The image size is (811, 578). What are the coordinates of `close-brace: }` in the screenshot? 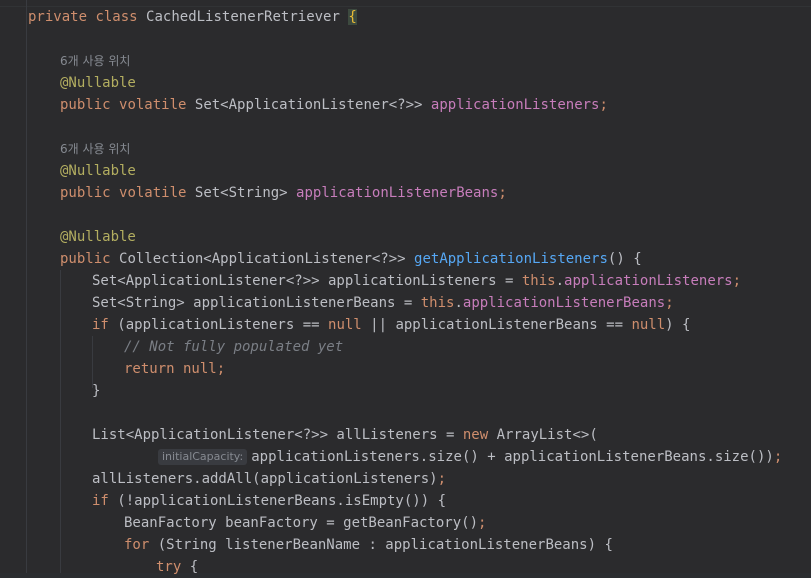 It's located at (96, 391).